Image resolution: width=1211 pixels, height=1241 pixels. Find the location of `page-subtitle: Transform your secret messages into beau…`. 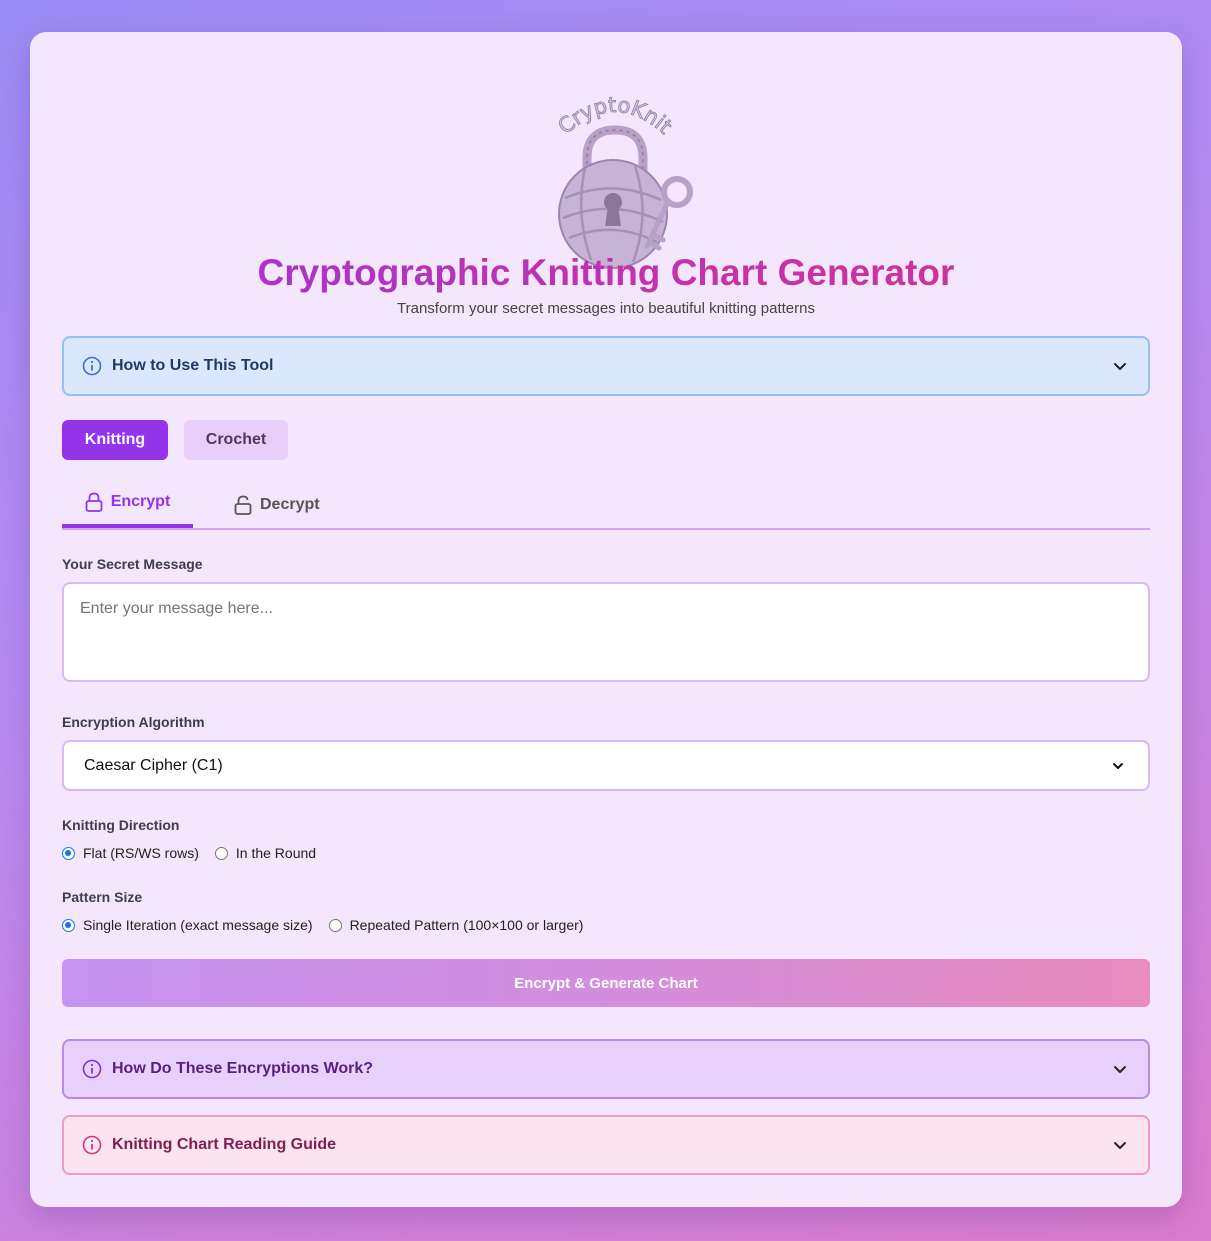

page-subtitle: Transform your secret messages into beau… is located at coordinates (606, 308).